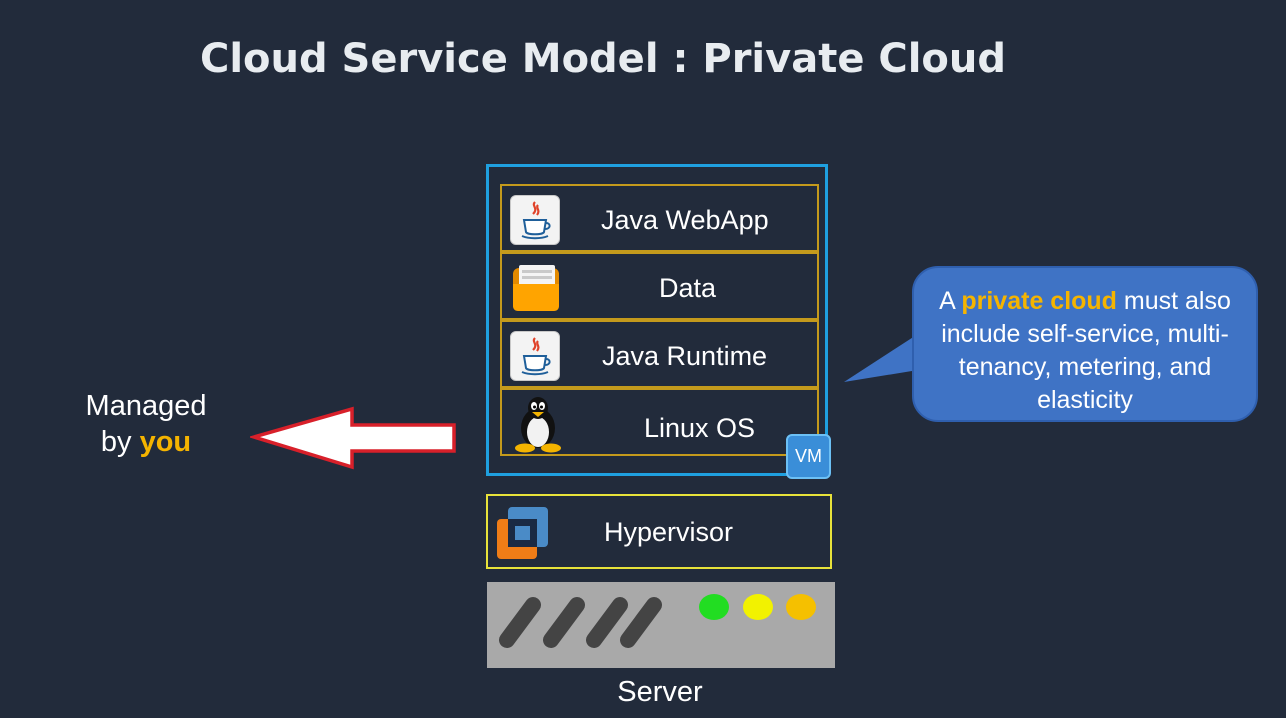 This screenshot has height=718, width=1286. Describe the element at coordinates (538, 424) in the screenshot. I see `tux-penguin-icon` at that location.